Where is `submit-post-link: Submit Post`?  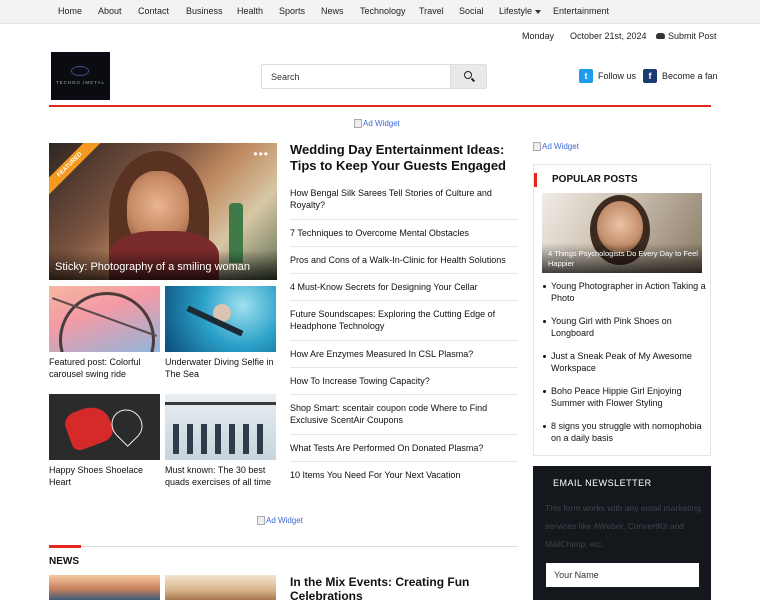
submit-post-link: Submit Post is located at coordinates (686, 36).